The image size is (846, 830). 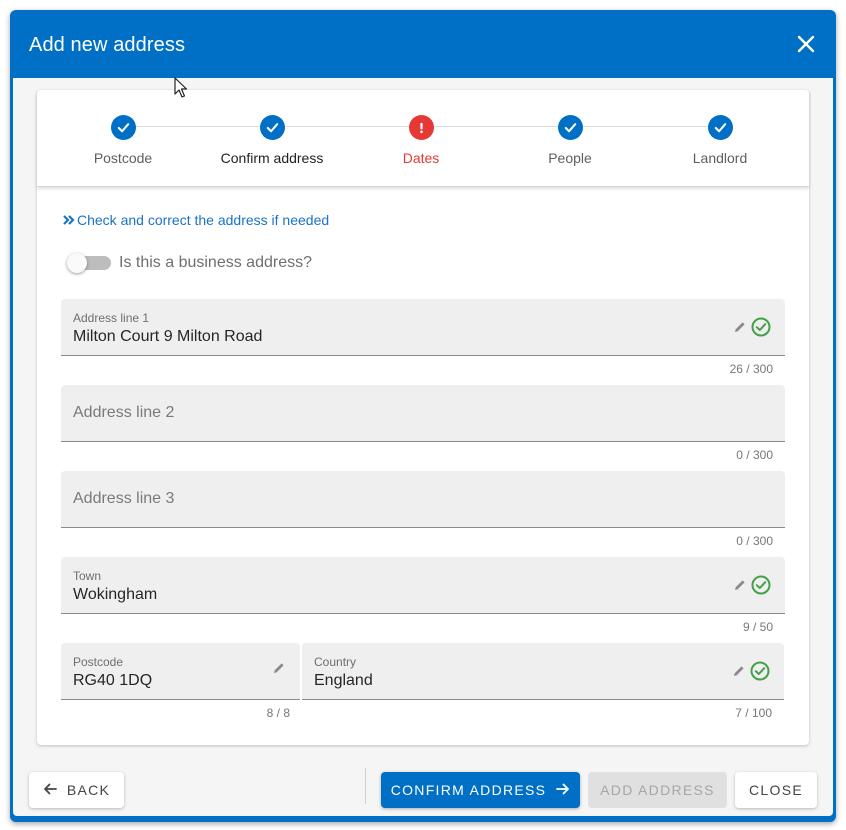 I want to click on close-button: CLOSE, so click(x=776, y=790).